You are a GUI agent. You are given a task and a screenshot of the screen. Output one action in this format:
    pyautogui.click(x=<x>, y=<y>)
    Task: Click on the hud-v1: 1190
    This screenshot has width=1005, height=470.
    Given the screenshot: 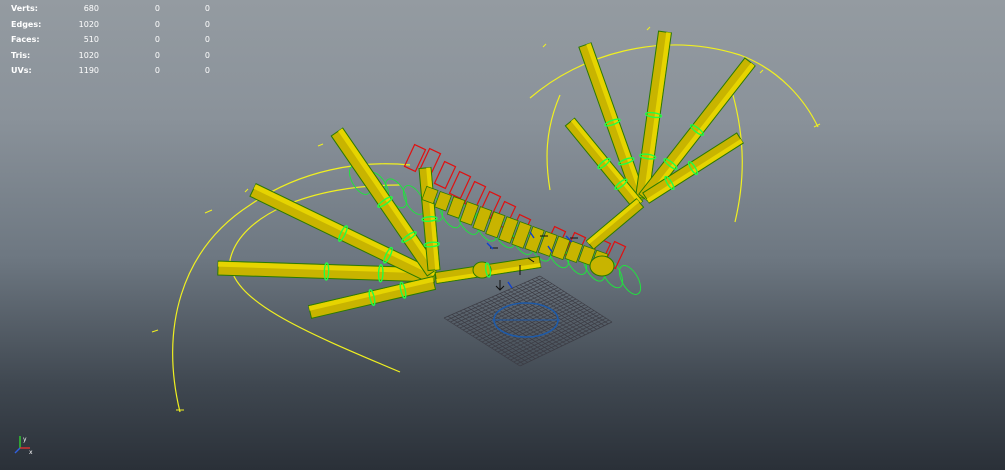 What is the action you would take?
    pyautogui.click(x=88, y=70)
    